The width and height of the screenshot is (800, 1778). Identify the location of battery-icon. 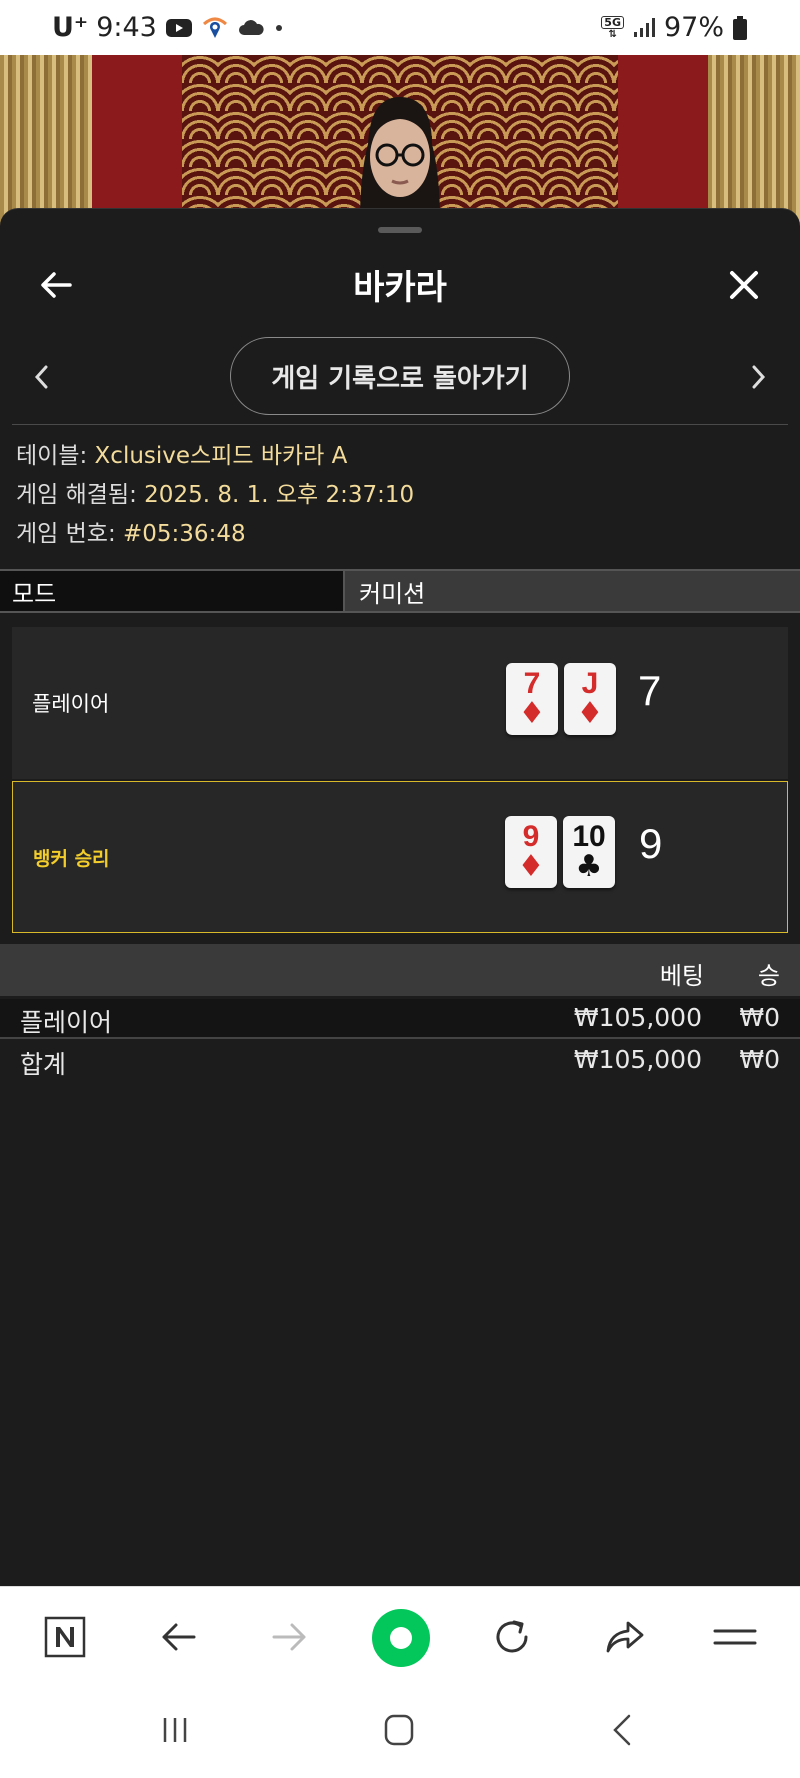
(740, 28).